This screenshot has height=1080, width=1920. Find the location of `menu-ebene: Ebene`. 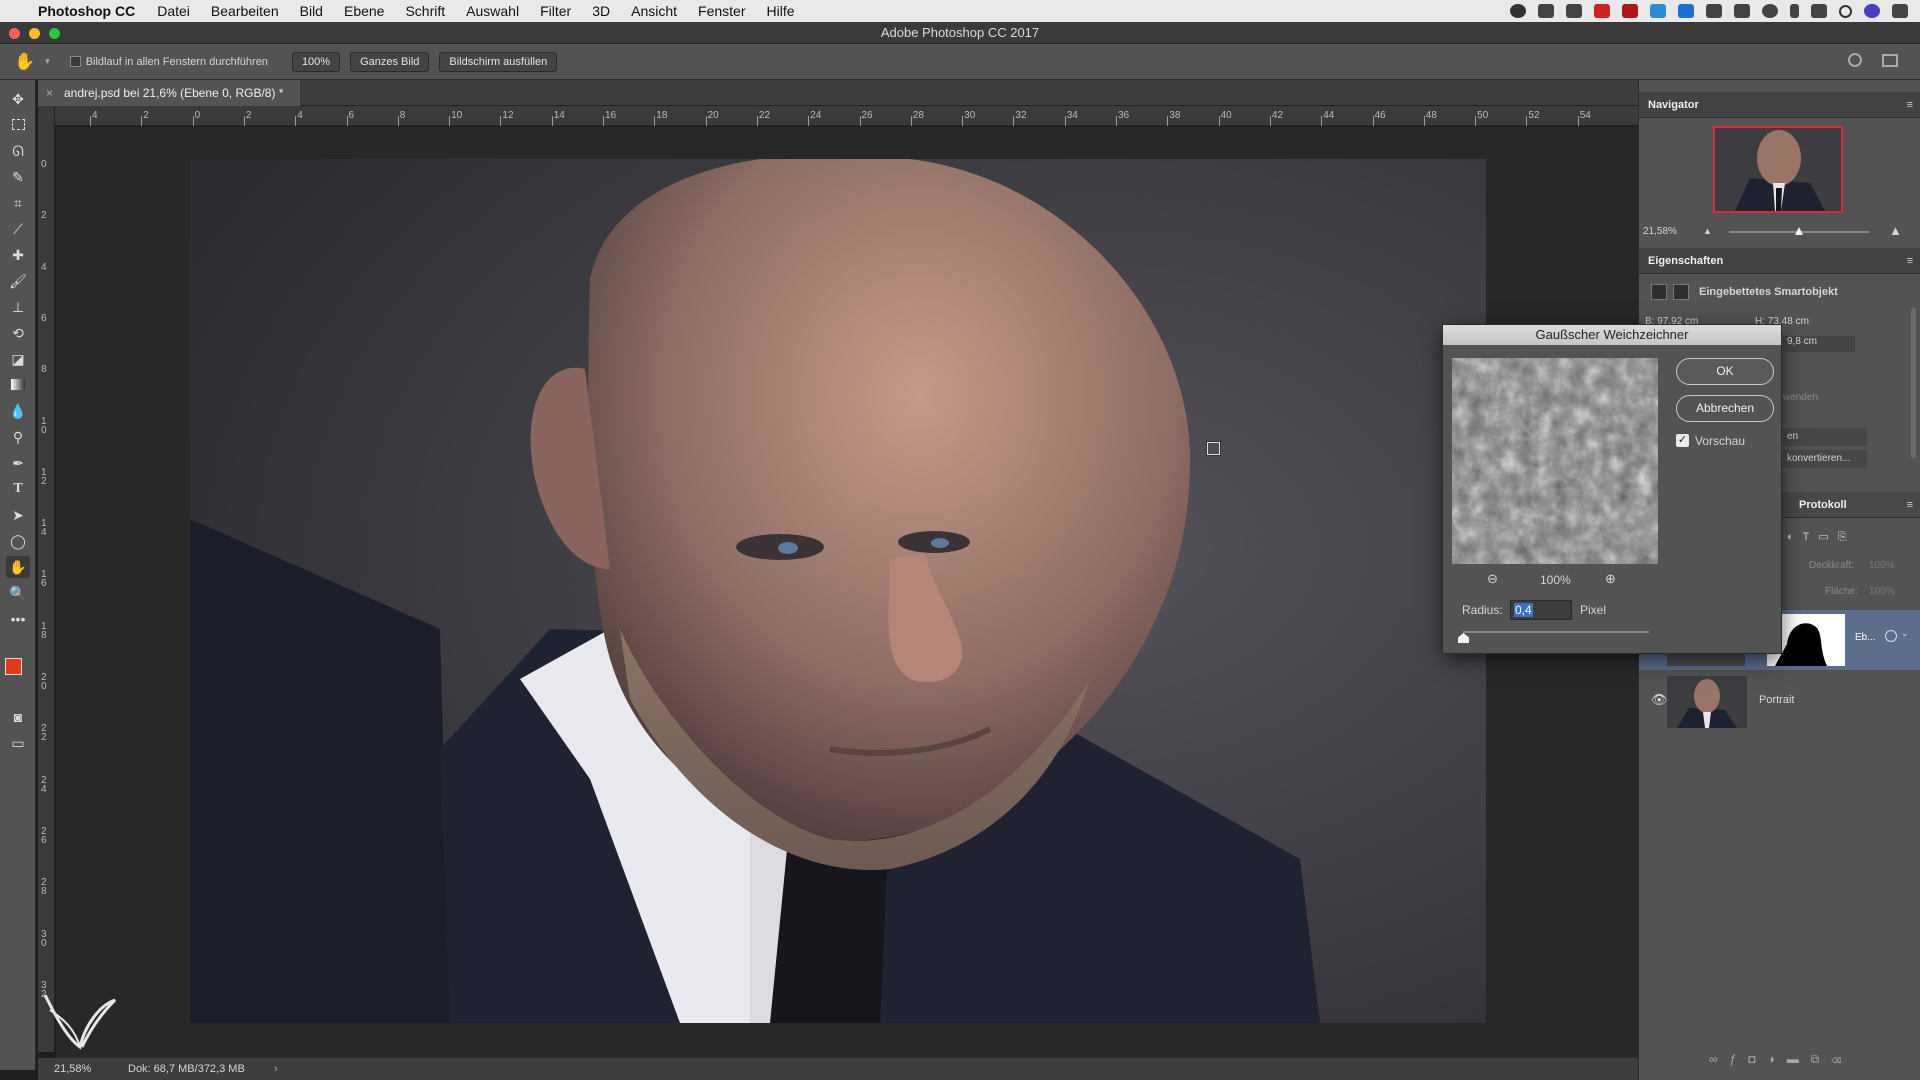

menu-ebene: Ebene is located at coordinates (364, 11).